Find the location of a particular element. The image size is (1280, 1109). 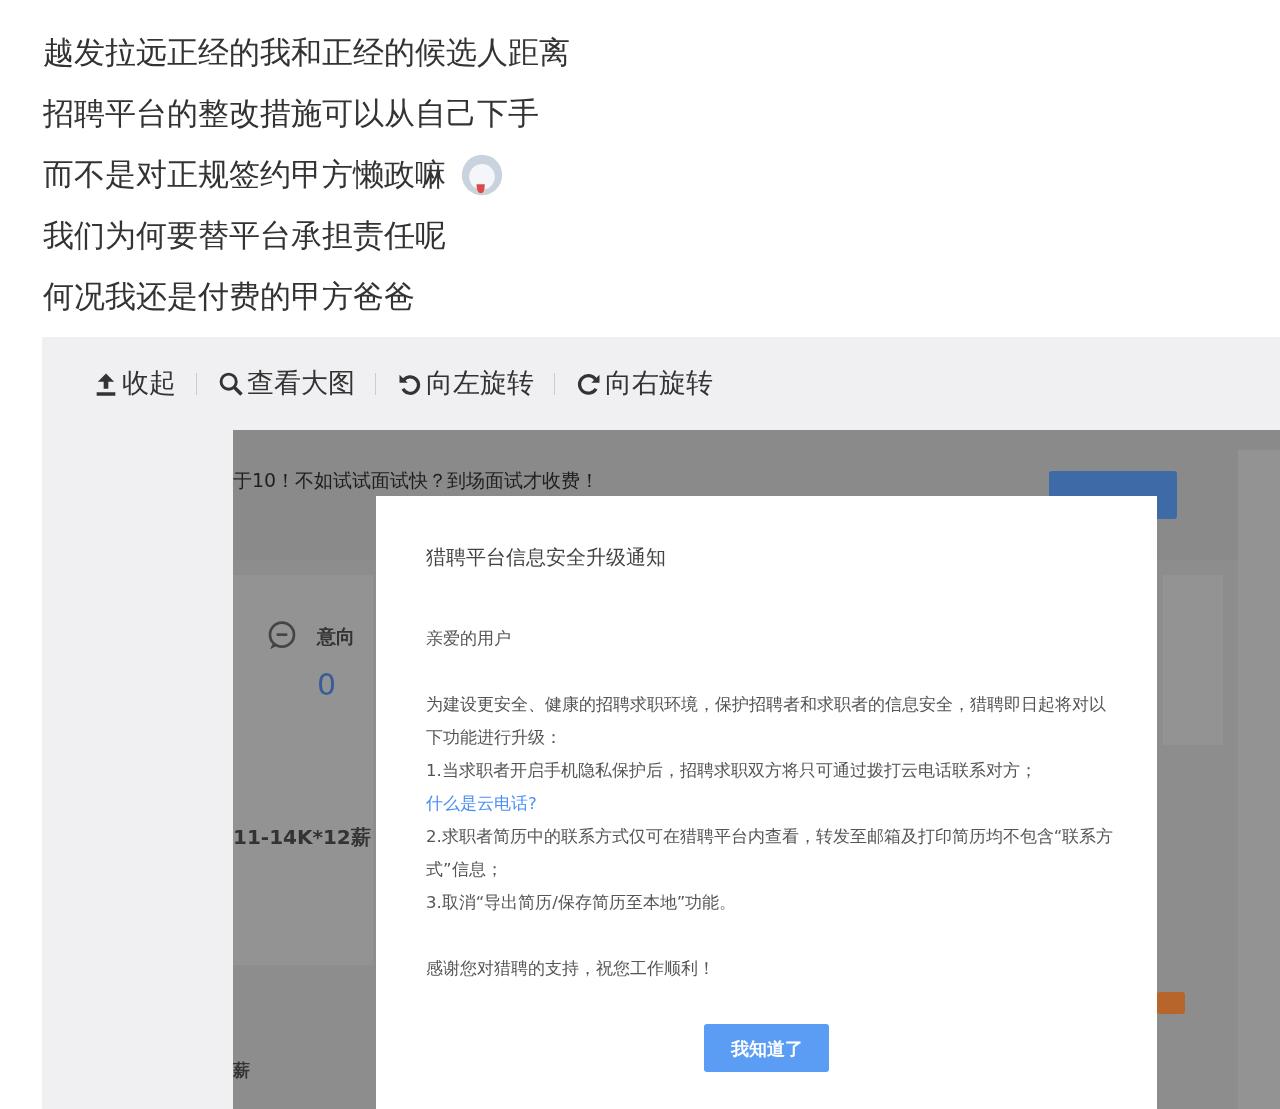

notice-item: 1.当求职者开启手机隐私保护后，招聘求职双方将只可通过拨打云电话联系对方； is located at coordinates (732, 771).